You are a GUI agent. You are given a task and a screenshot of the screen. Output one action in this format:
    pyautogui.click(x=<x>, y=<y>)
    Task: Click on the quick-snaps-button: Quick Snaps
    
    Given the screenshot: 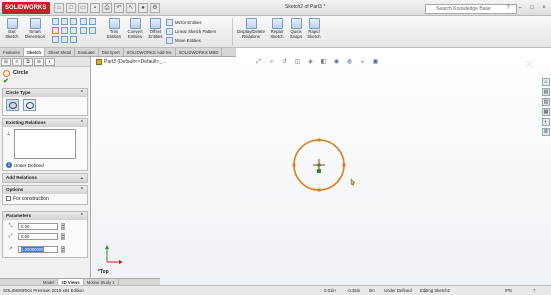 What is the action you would take?
    pyautogui.click(x=296, y=28)
    